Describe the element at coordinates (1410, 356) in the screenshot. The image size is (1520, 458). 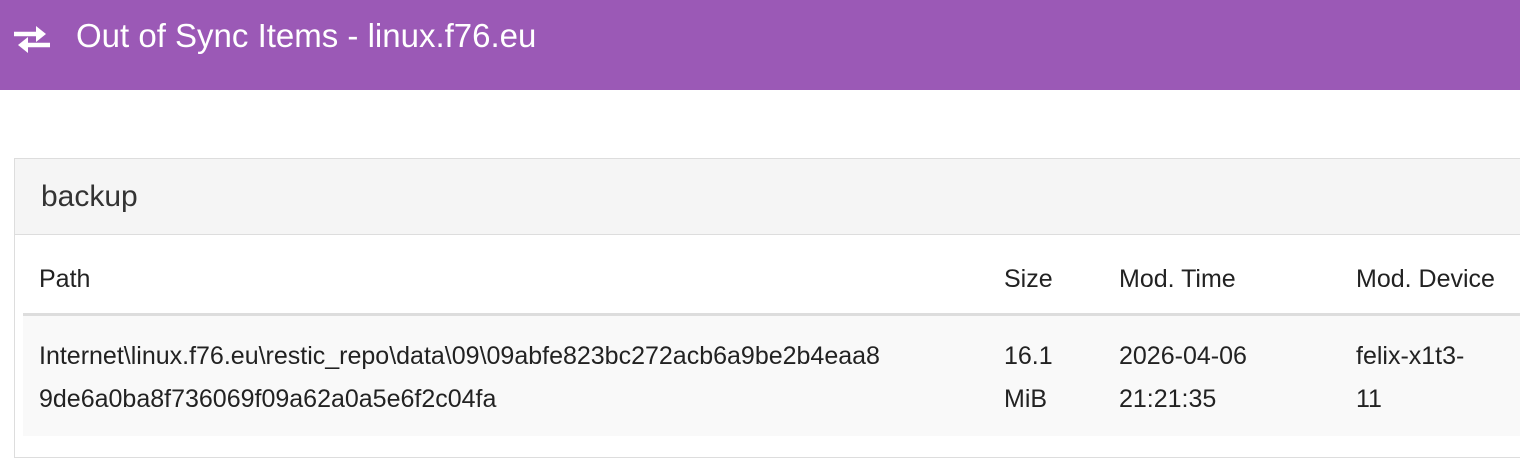
I see `row-mod-device-line1: felix-x1t3-` at that location.